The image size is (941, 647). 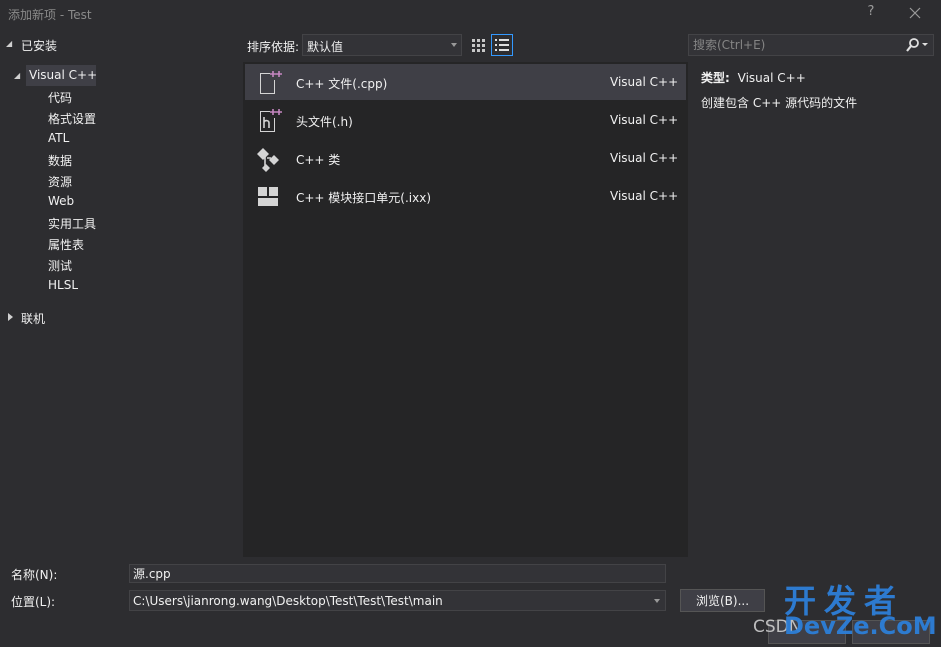 I want to click on module-interface-icon, so click(x=268, y=196).